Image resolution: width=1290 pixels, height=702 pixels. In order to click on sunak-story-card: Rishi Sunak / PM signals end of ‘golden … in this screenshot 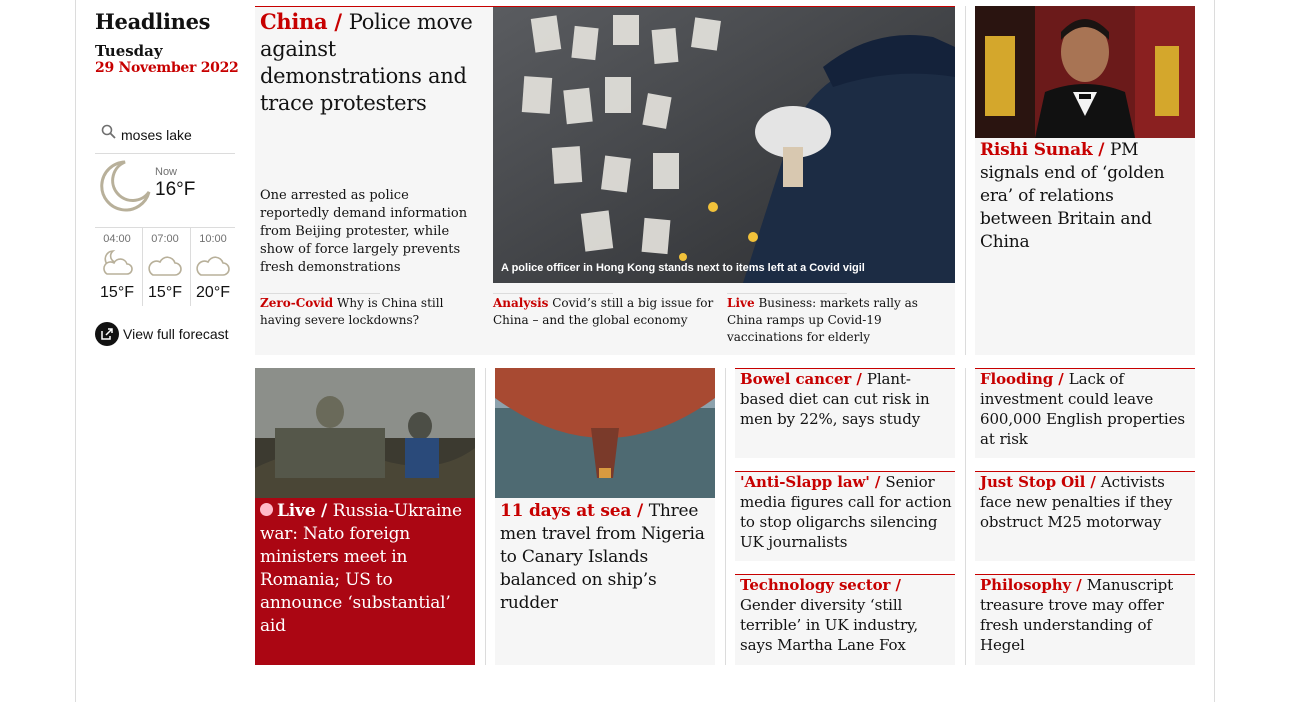, I will do `click(1085, 180)`.